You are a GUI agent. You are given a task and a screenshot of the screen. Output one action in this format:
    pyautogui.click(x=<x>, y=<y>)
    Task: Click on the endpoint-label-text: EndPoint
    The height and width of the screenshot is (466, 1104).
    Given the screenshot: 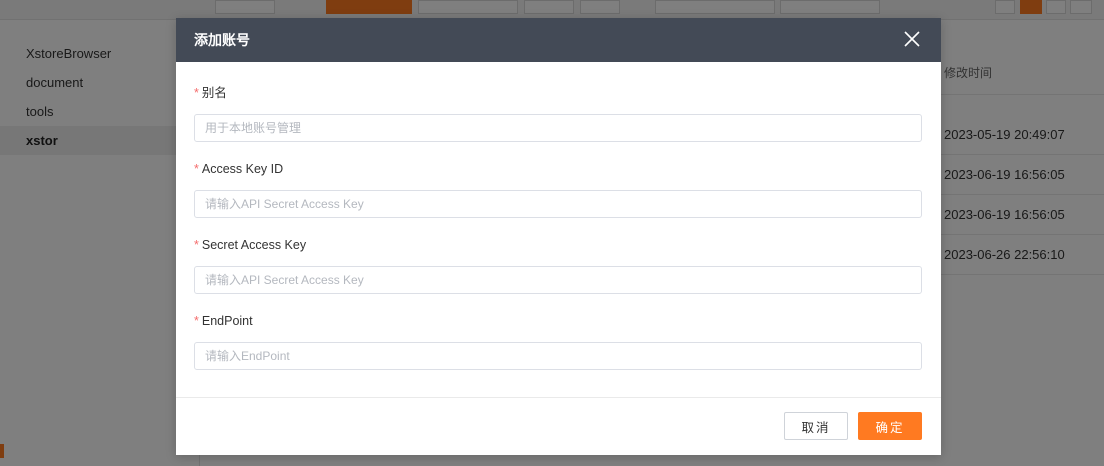 What is the action you would take?
    pyautogui.click(x=227, y=321)
    